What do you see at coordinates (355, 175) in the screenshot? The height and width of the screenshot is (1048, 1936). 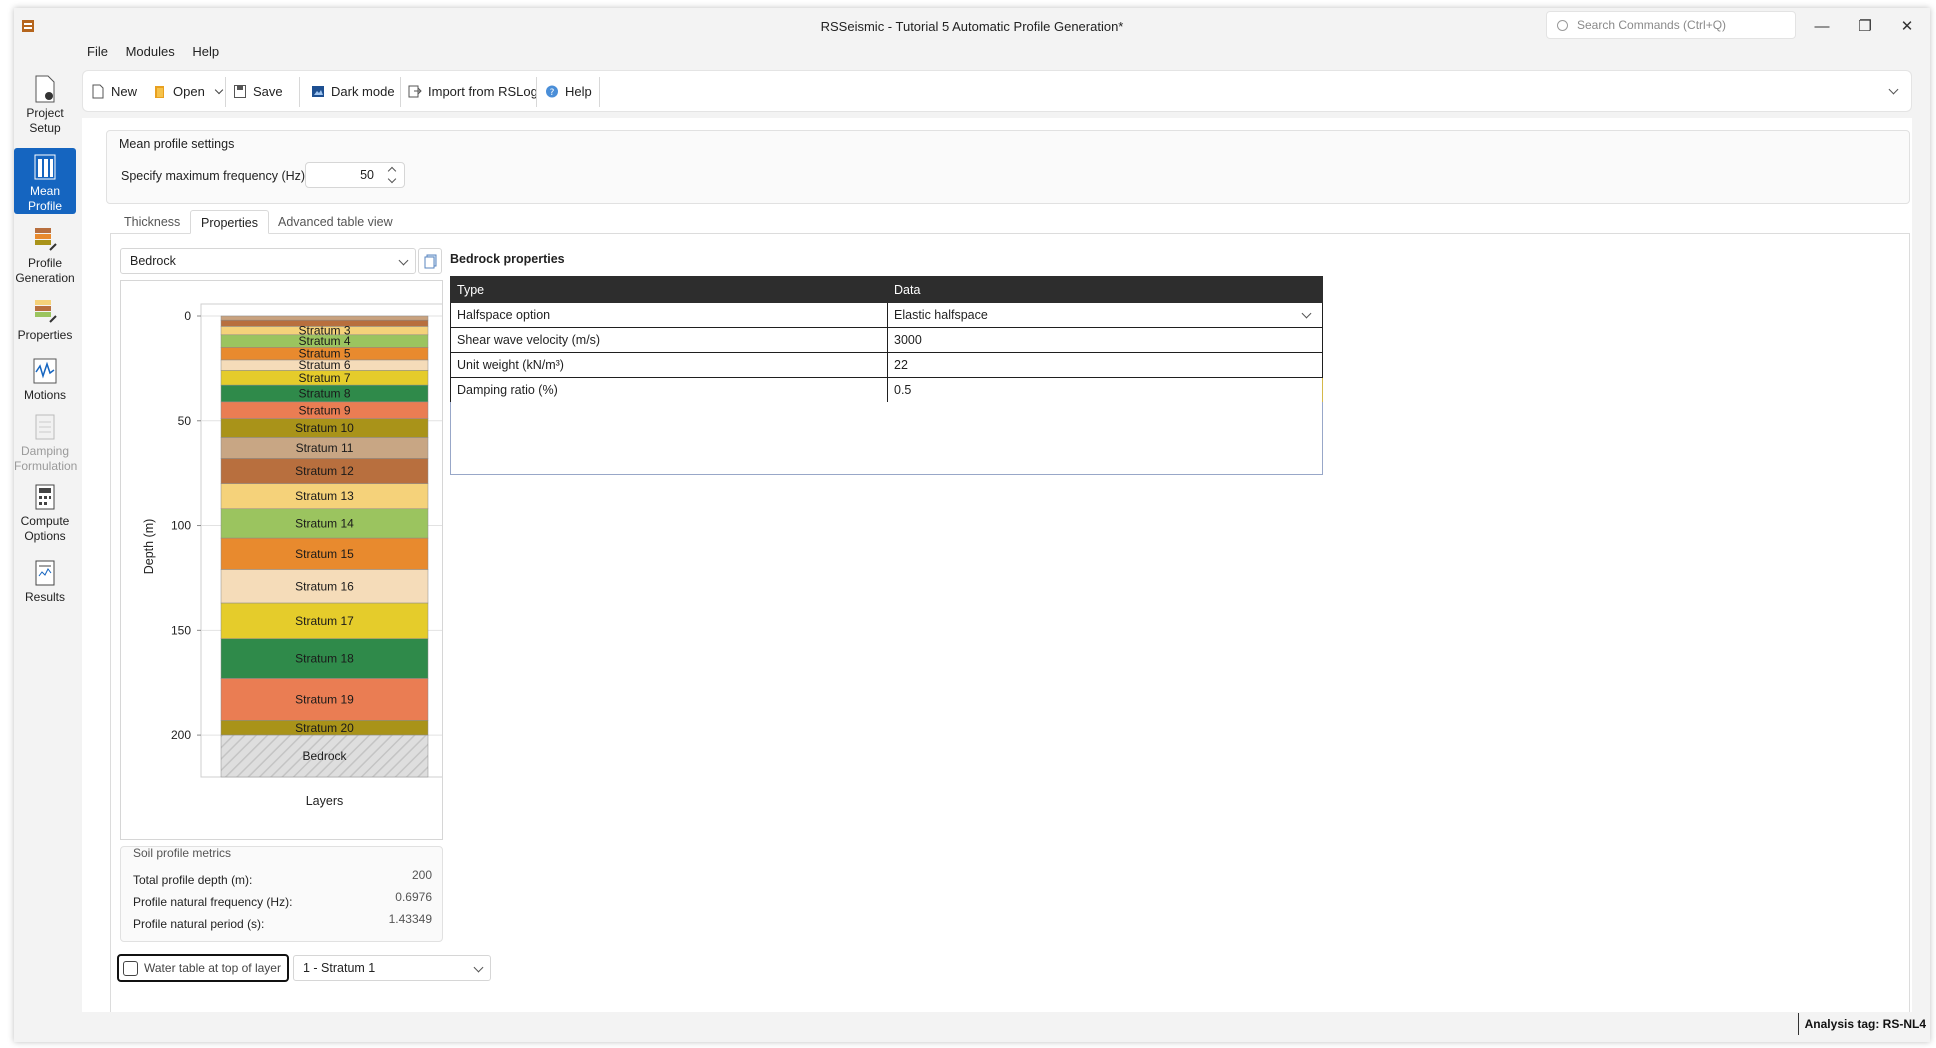 I see `max-frequency-spinner: 50` at bounding box center [355, 175].